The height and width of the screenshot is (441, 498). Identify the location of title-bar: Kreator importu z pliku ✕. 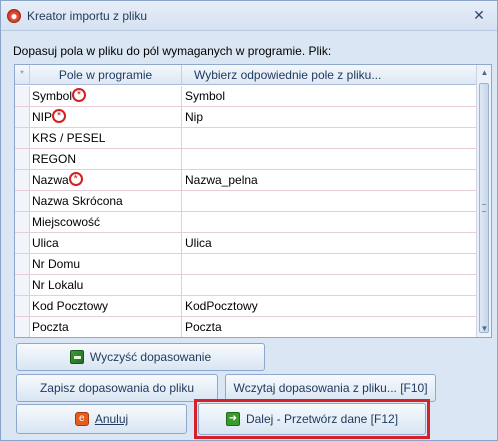
(249, 16).